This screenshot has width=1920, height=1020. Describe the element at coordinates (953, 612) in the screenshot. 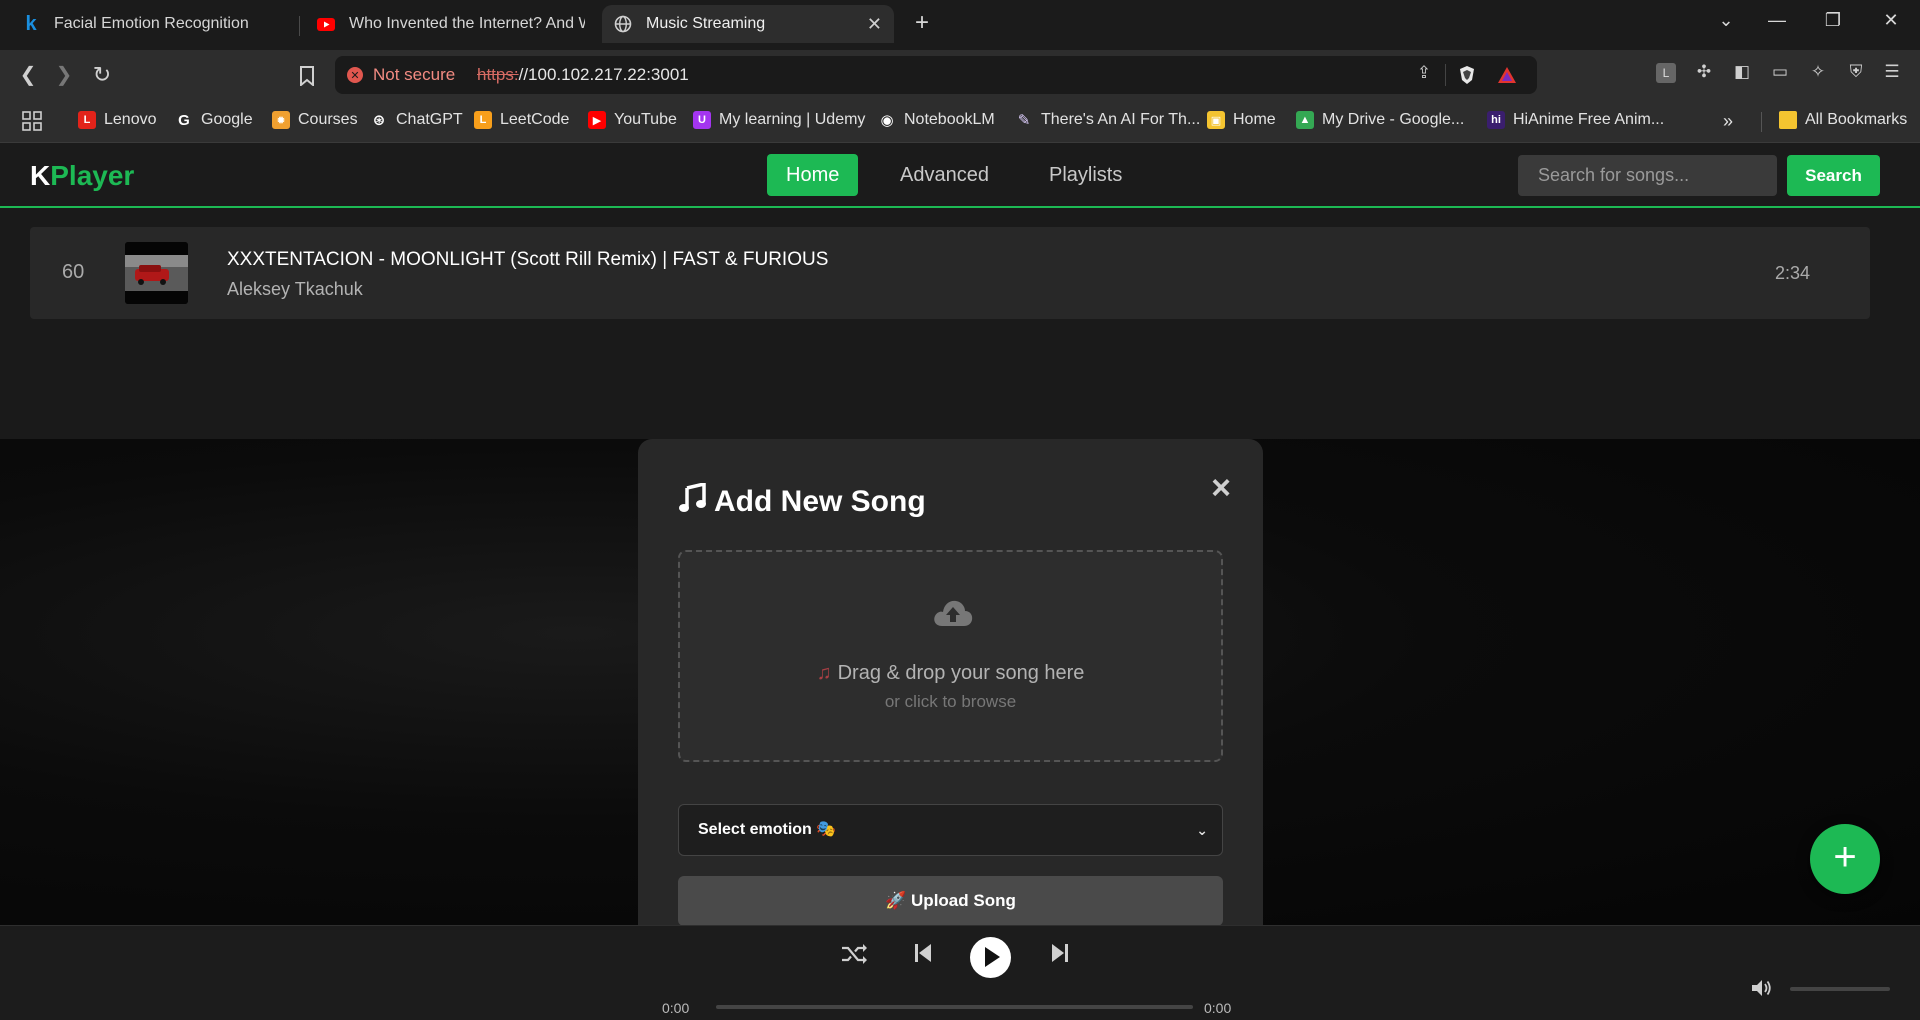

I see `cloud-upload-icon` at that location.